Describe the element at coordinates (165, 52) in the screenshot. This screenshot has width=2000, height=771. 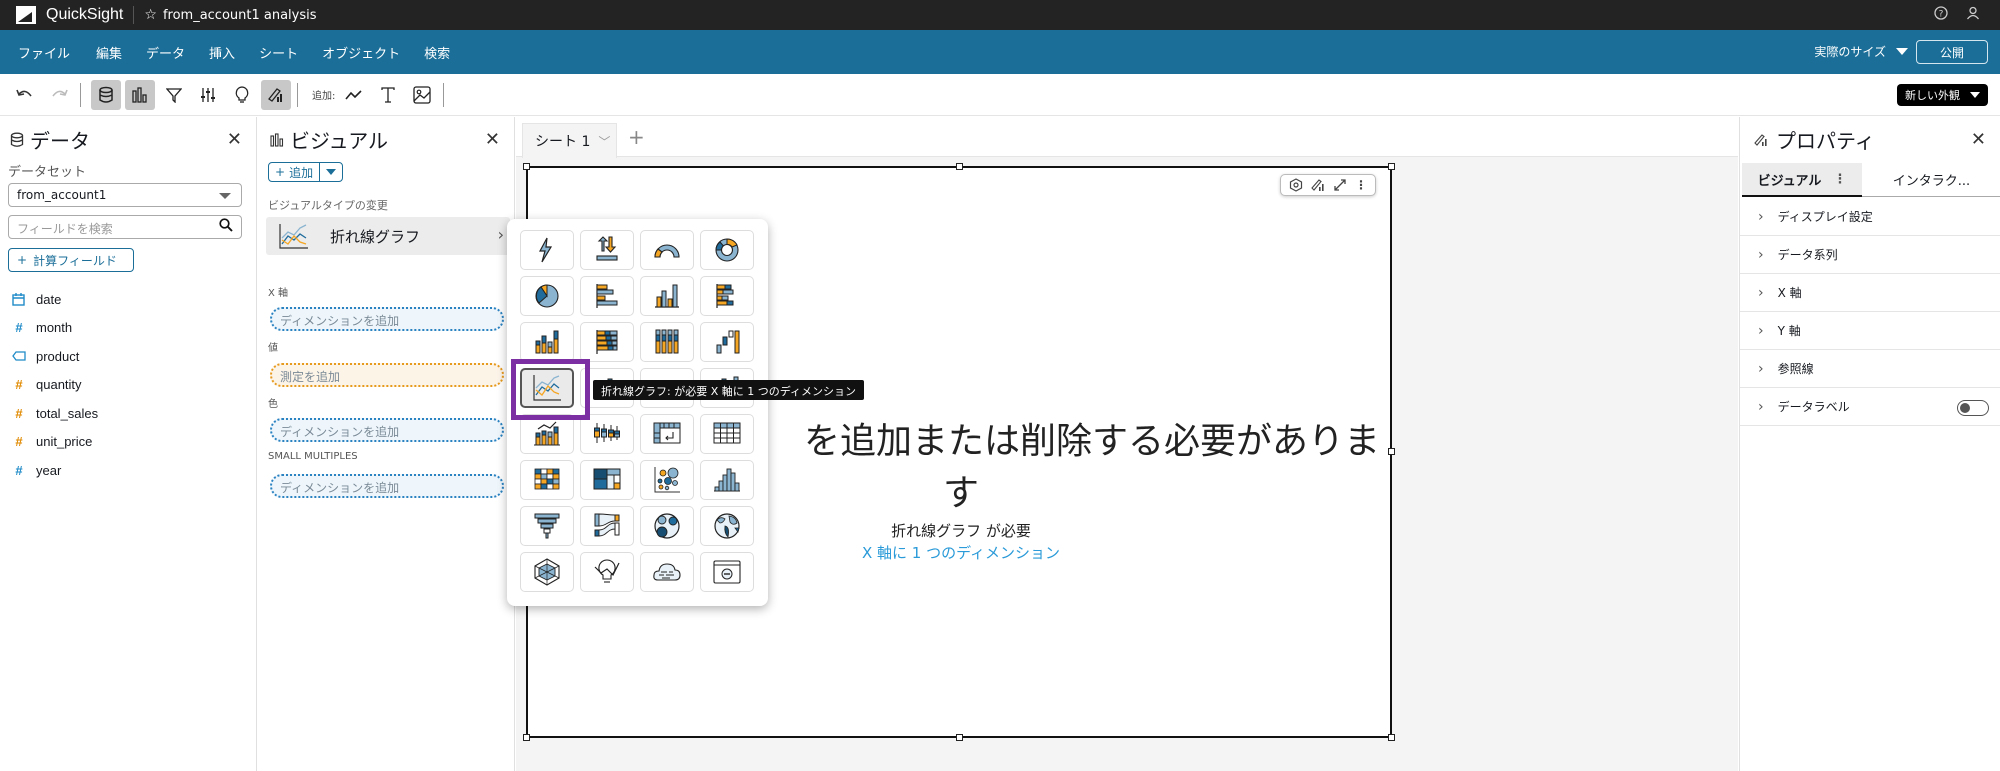
I see `menu-data: データ` at that location.